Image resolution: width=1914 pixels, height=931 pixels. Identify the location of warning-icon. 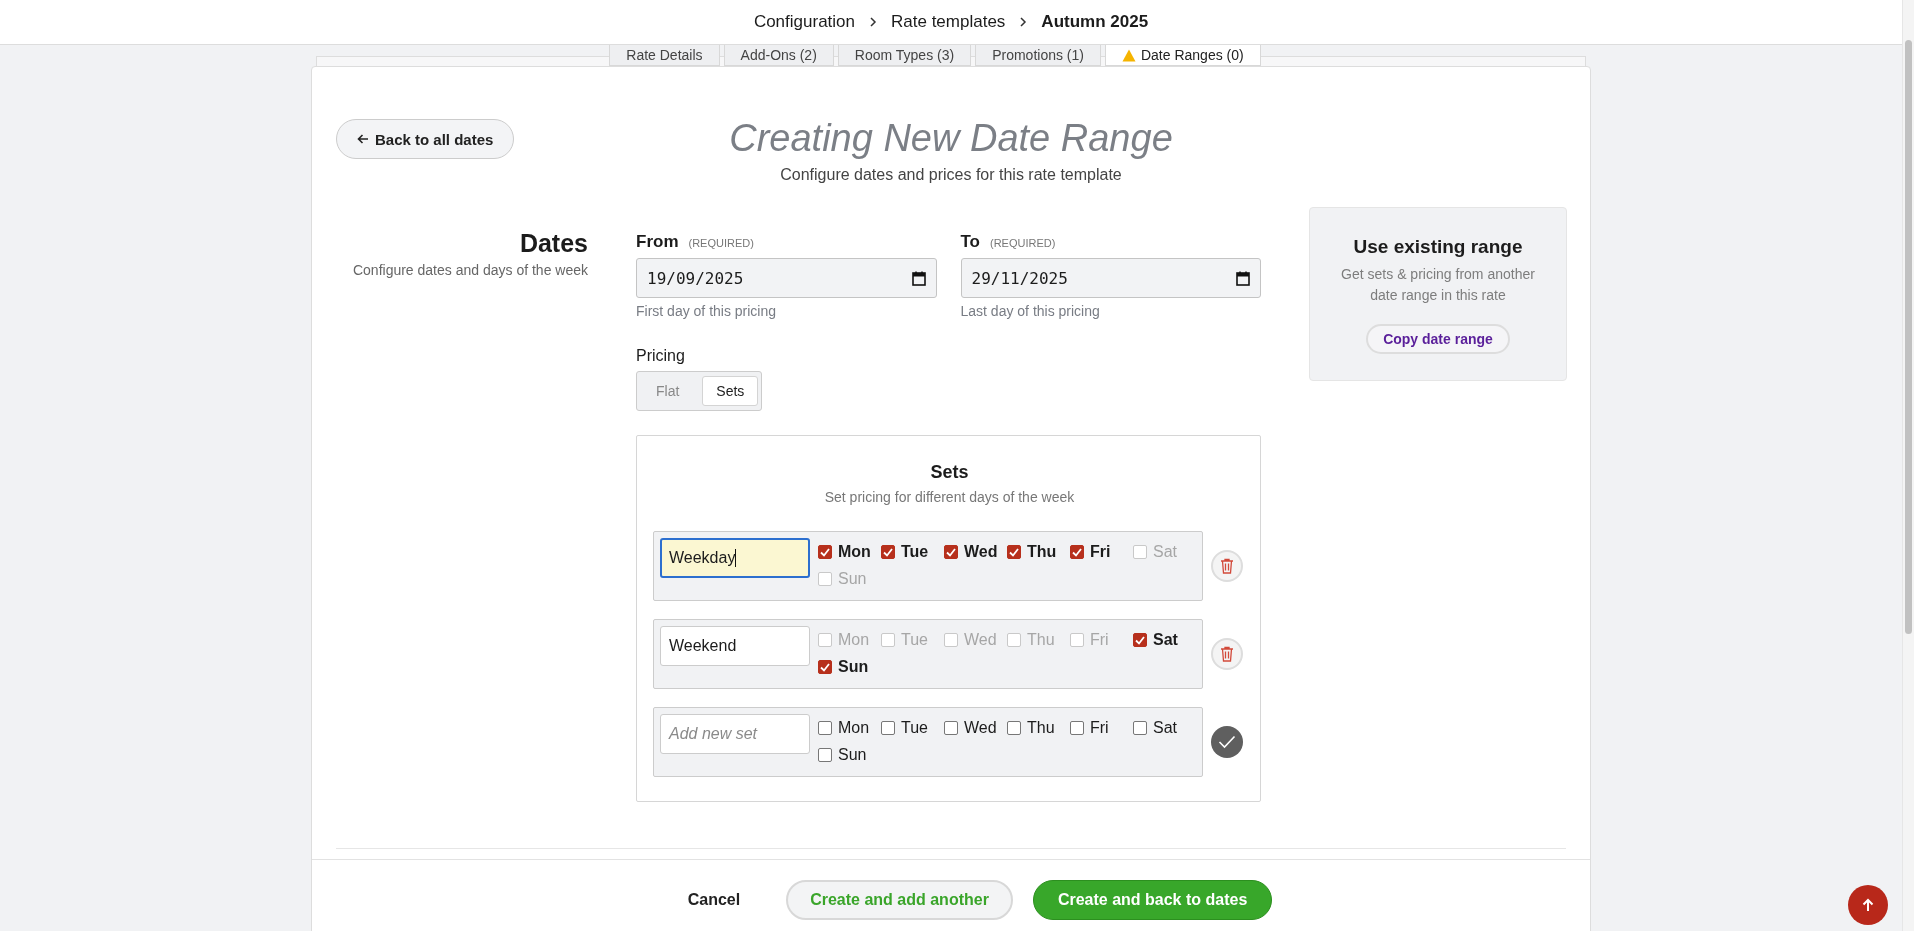
(1128, 55).